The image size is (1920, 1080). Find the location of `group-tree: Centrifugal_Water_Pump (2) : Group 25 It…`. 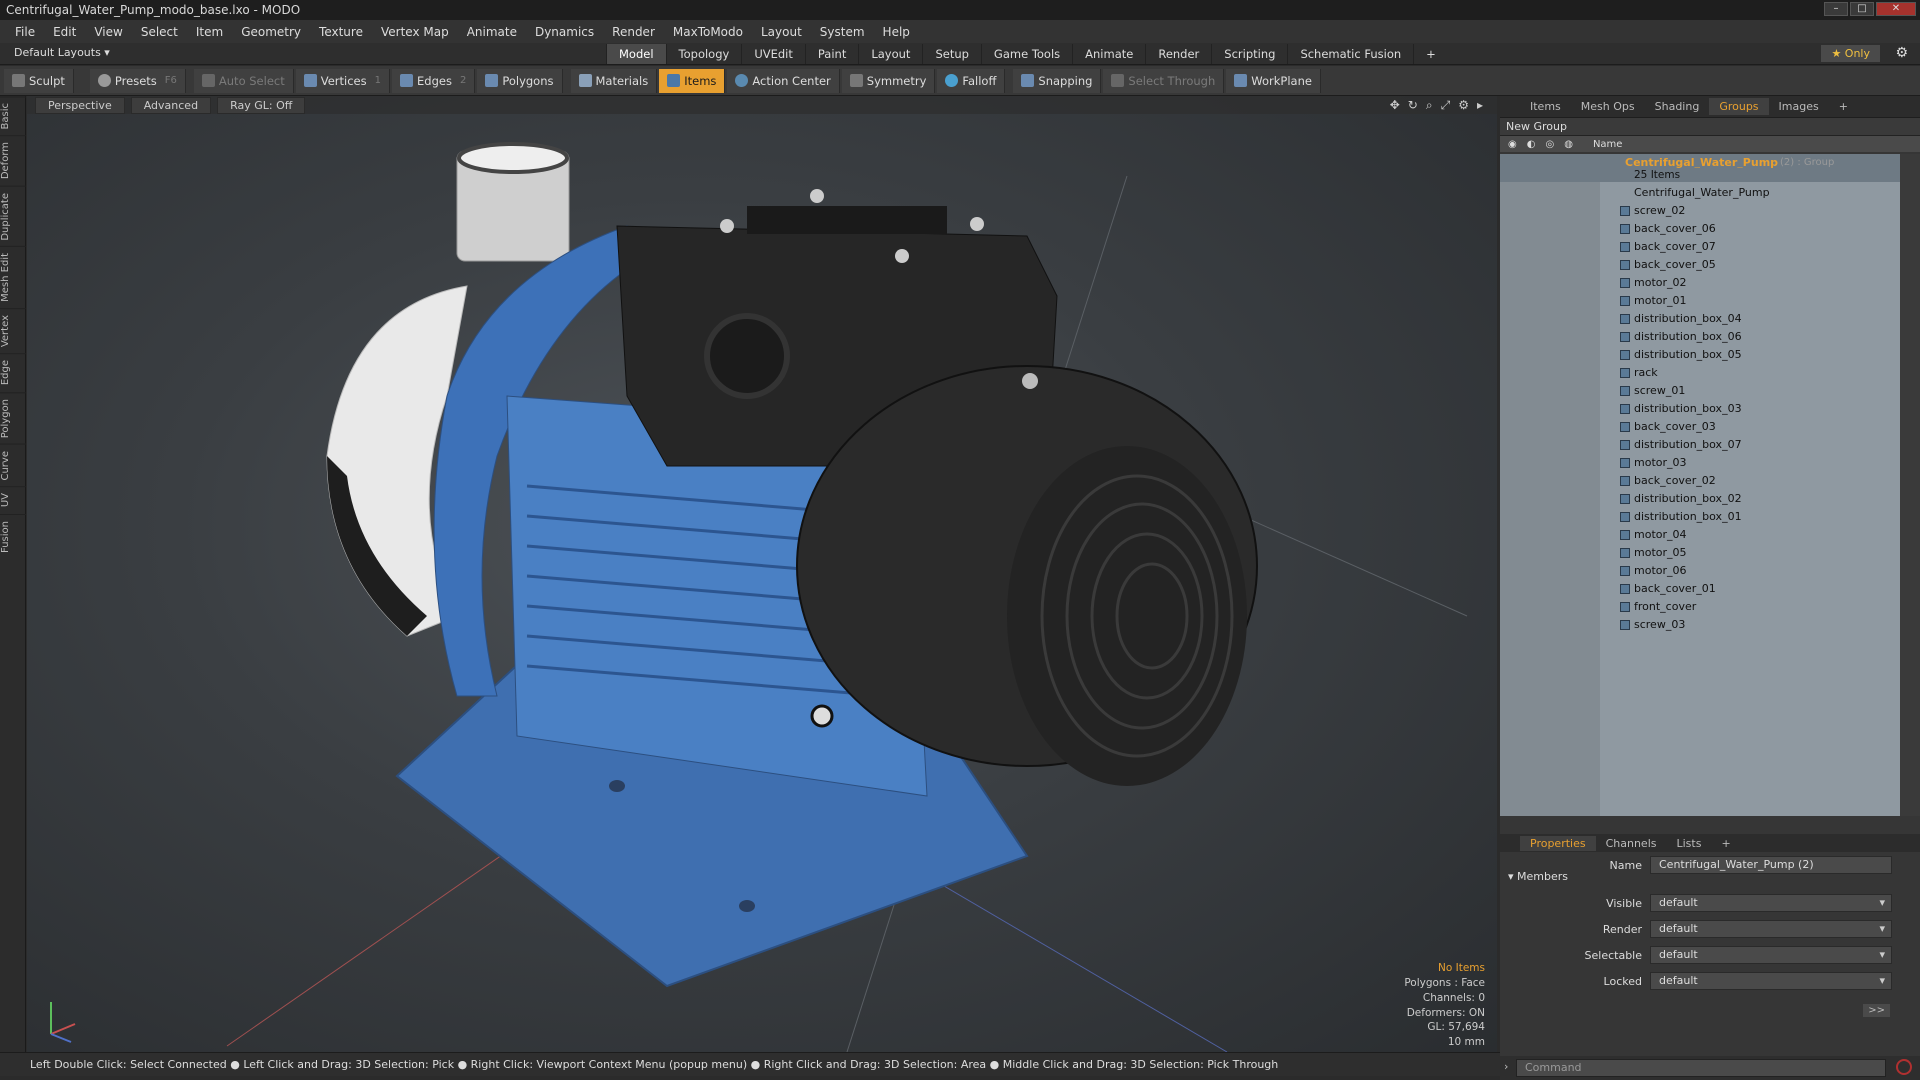

group-tree: Centrifugal_Water_Pump (2) : Group 25 It… is located at coordinates (1700, 485).